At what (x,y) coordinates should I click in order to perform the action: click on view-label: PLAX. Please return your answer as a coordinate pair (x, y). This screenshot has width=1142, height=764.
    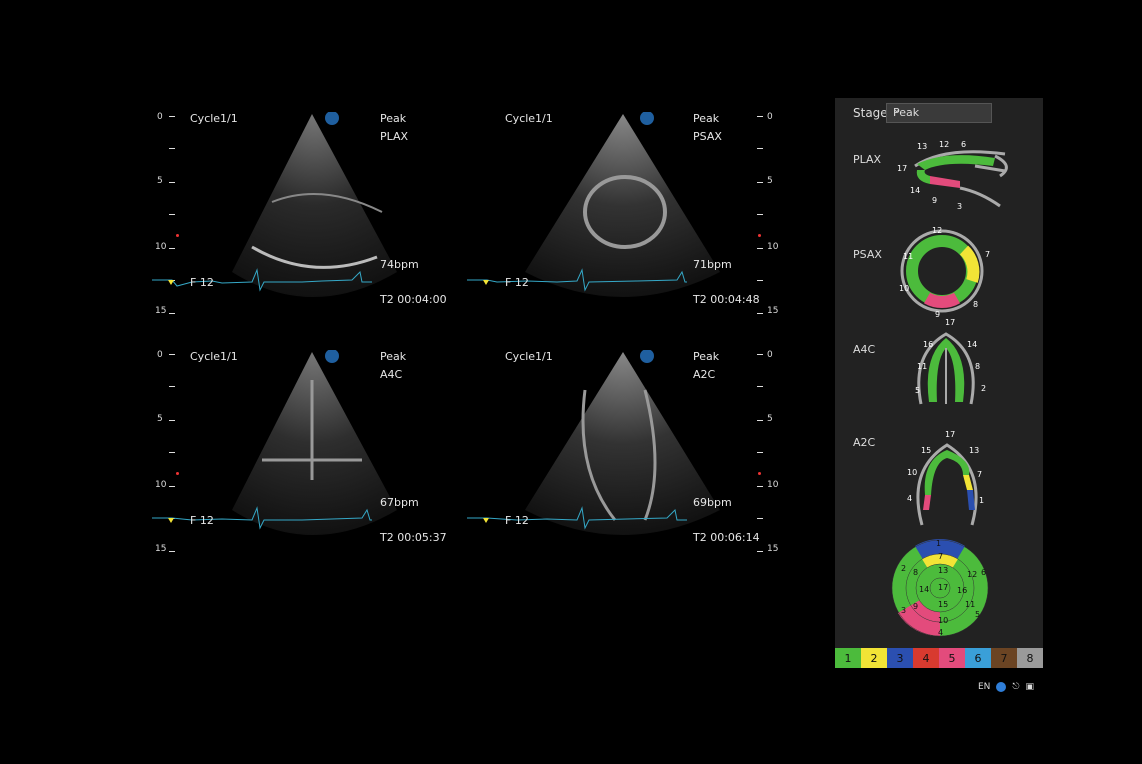
    Looking at the image, I should click on (394, 136).